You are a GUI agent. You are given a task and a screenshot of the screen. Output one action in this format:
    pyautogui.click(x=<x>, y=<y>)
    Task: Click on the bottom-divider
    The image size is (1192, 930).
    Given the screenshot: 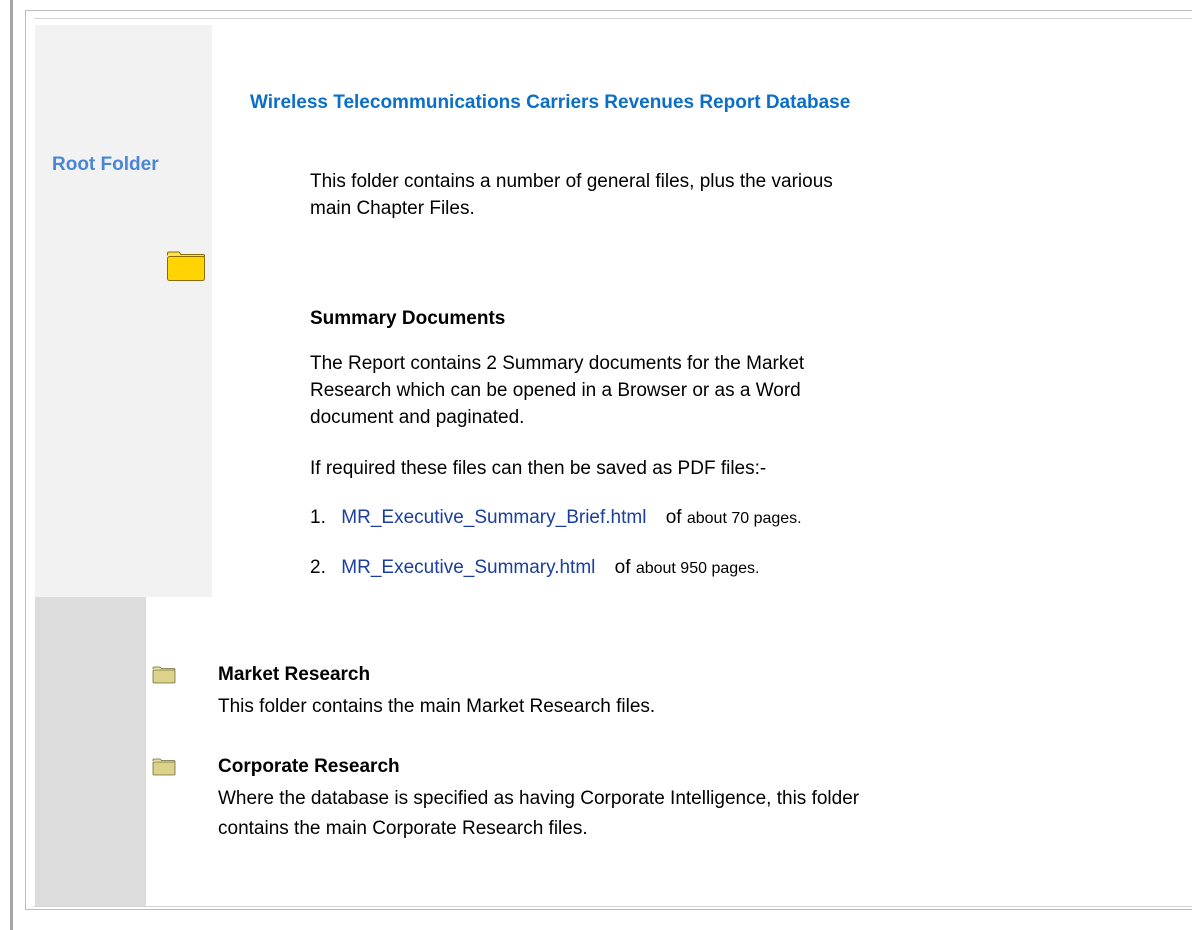 What is the action you would take?
    pyautogui.click(x=613, y=906)
    